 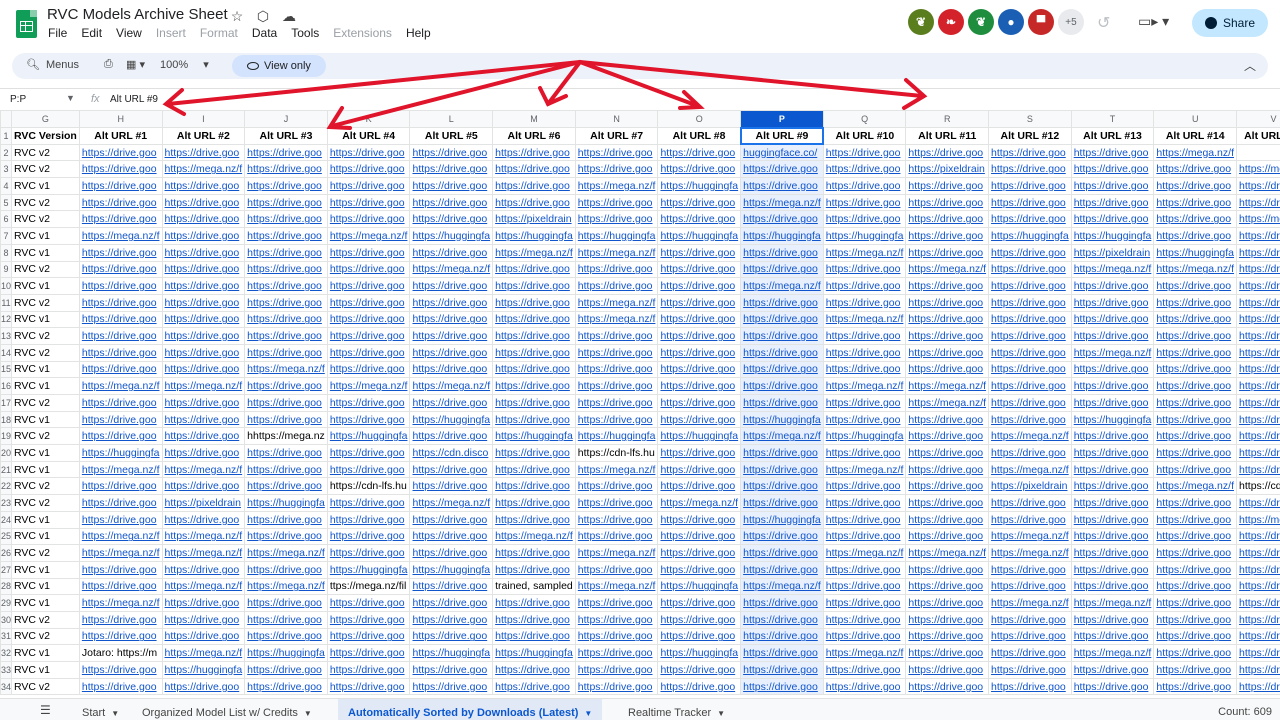 What do you see at coordinates (6, 636) in the screenshot?
I see `row-header: 31` at bounding box center [6, 636].